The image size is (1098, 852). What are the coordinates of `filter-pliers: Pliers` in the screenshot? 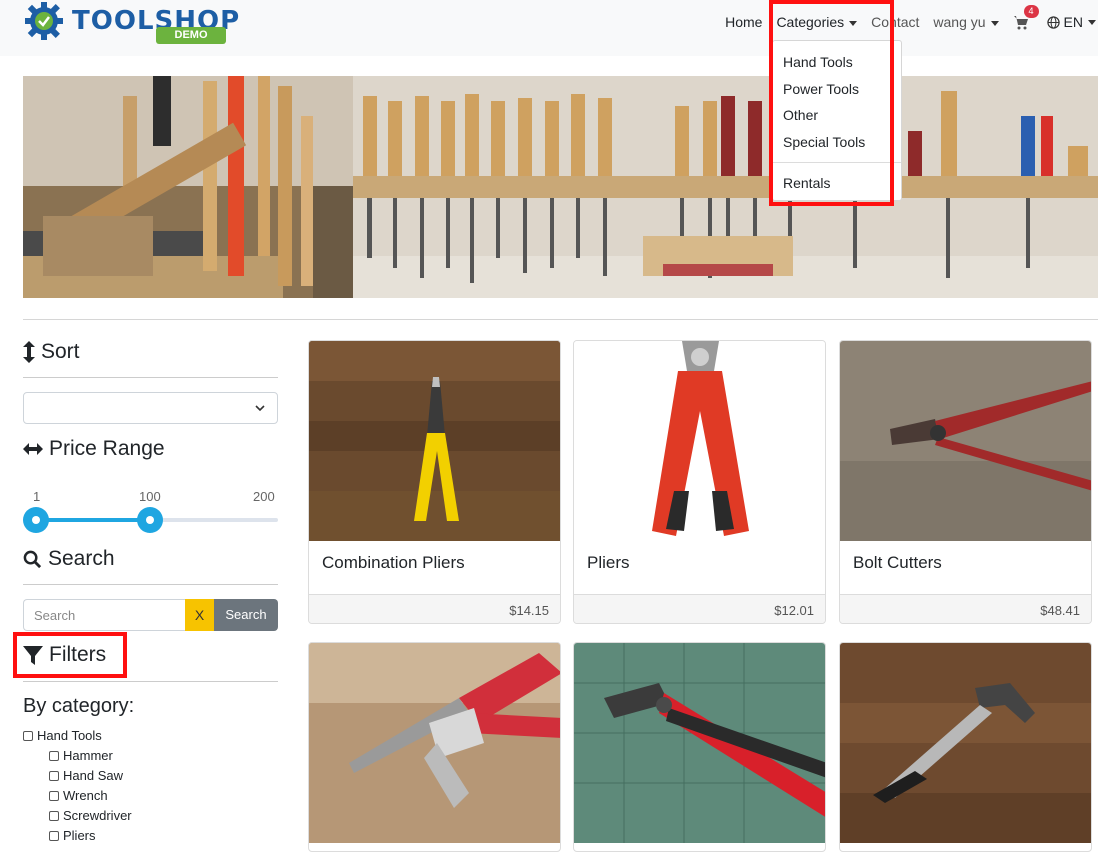 It's located at (72, 835).